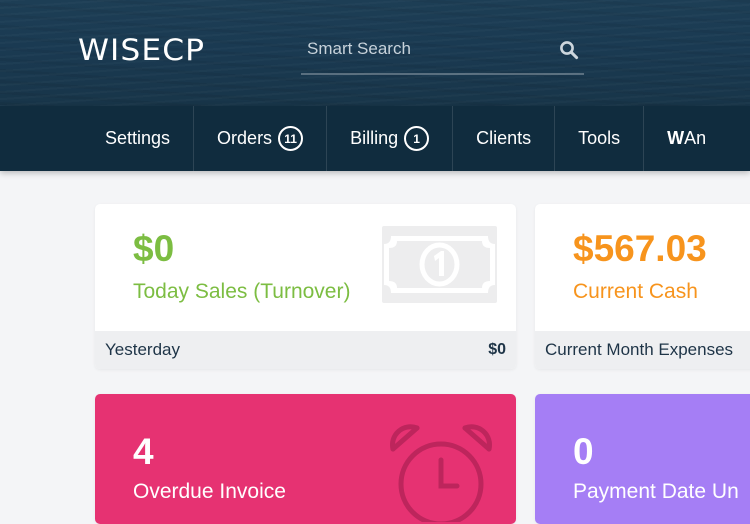  I want to click on nav-label: Settings, so click(138, 138).